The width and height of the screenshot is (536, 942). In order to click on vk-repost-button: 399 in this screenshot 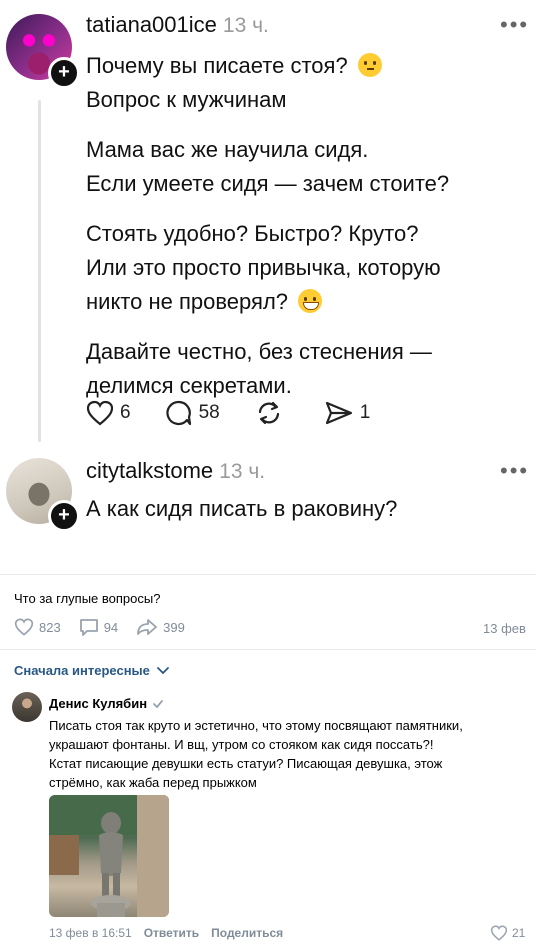, I will do `click(160, 627)`.